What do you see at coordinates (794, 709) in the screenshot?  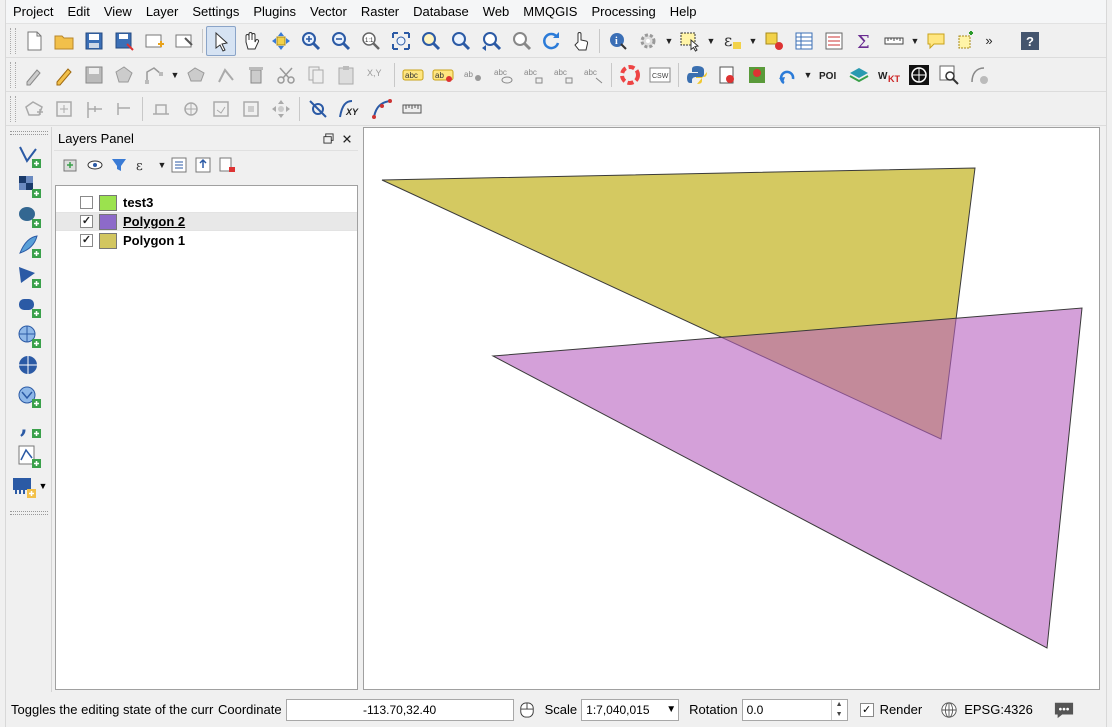 I see `rotation-spinbox: 0.0 ▲ ▼` at bounding box center [794, 709].